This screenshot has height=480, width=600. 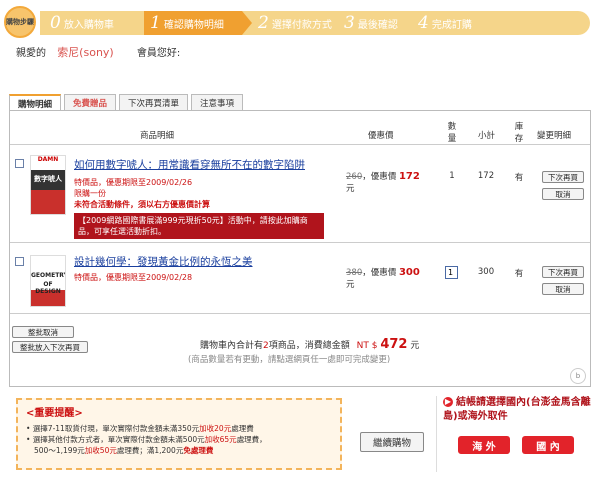 I want to click on subtotal-value: 300, so click(x=486, y=272).